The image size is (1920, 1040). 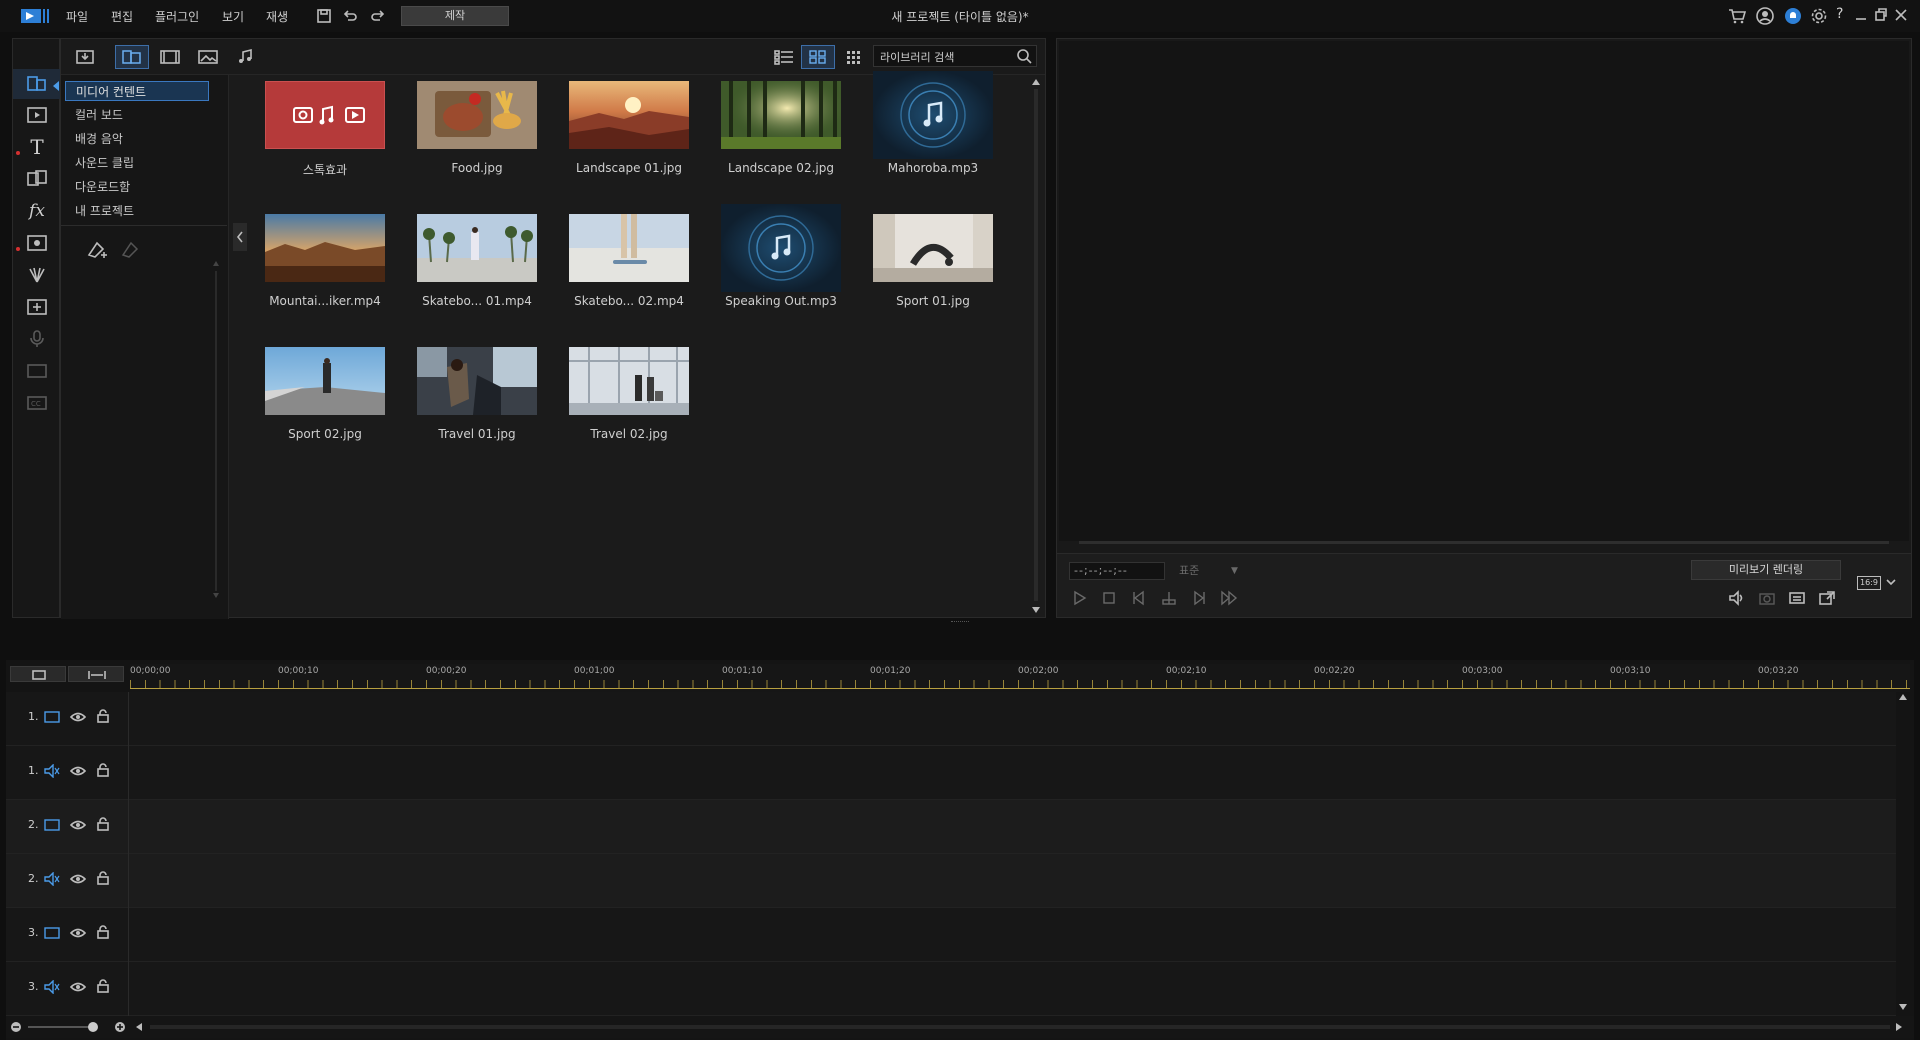 What do you see at coordinates (1881, 15) in the screenshot?
I see `restore-icon` at bounding box center [1881, 15].